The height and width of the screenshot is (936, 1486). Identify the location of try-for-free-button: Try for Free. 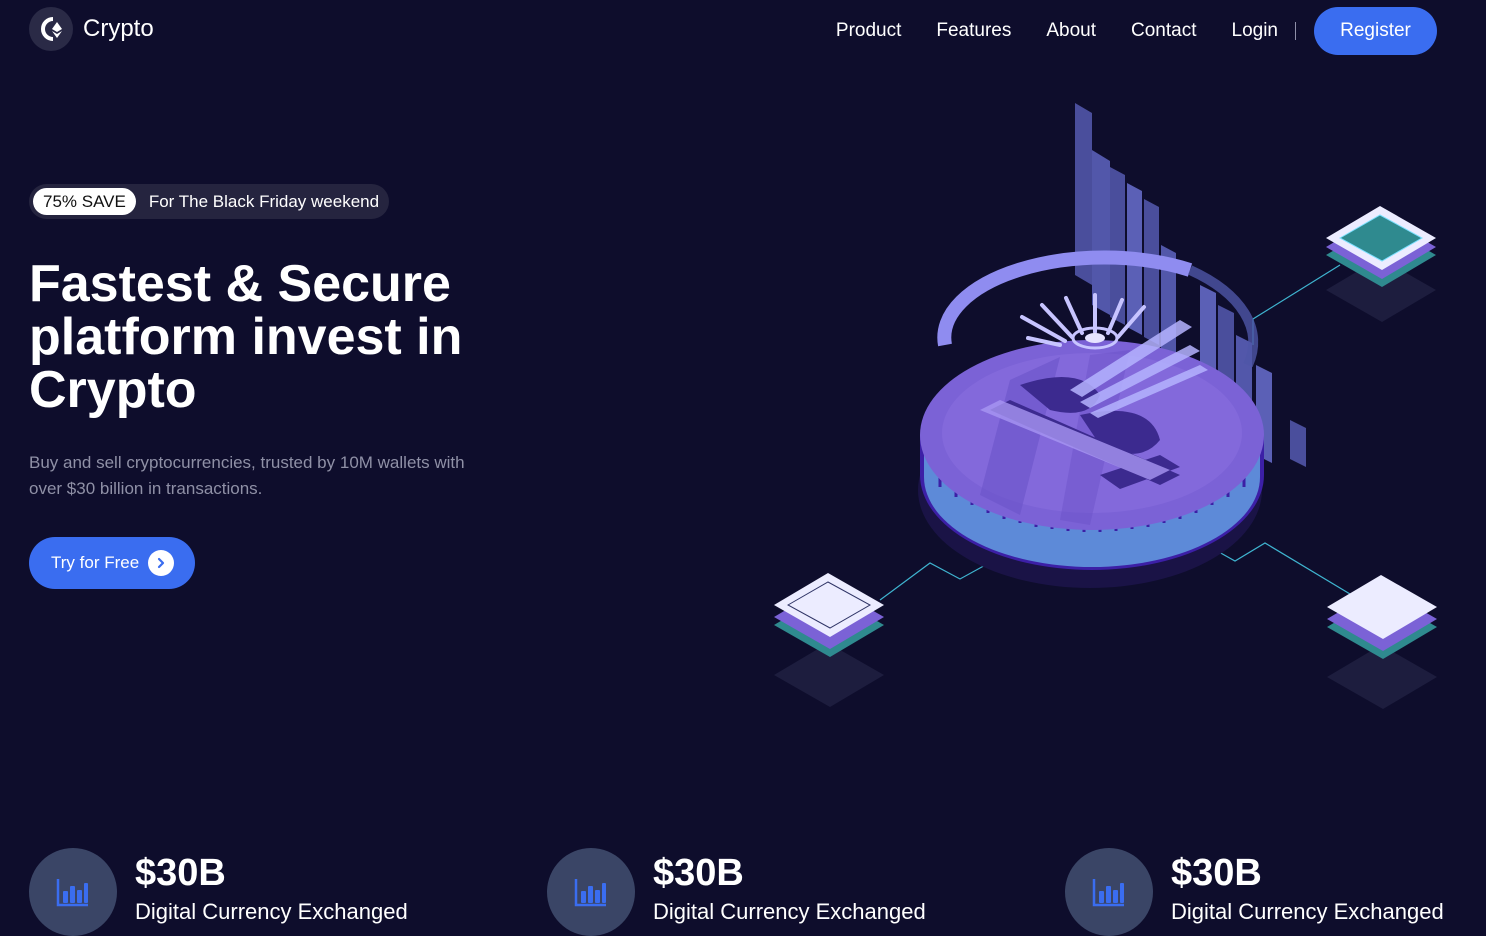
(112, 563).